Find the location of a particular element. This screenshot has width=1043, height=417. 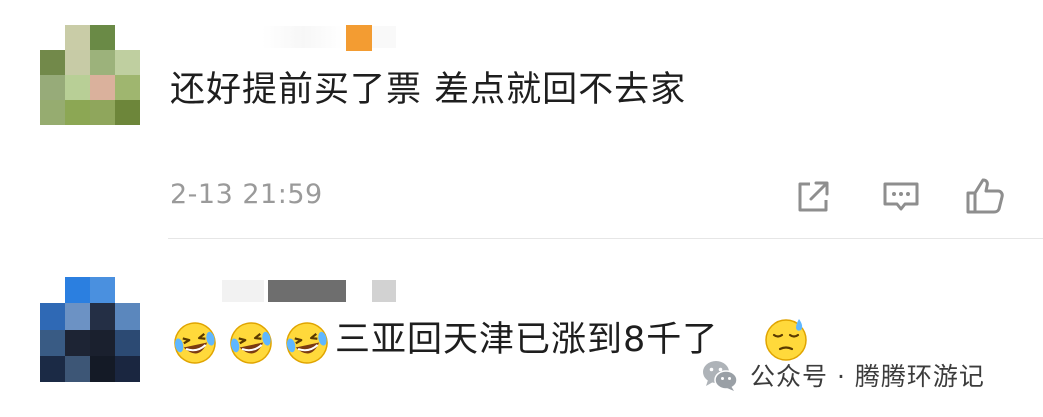

watermark-text: 公众号 · 腾腾环游记 is located at coordinates (867, 376).